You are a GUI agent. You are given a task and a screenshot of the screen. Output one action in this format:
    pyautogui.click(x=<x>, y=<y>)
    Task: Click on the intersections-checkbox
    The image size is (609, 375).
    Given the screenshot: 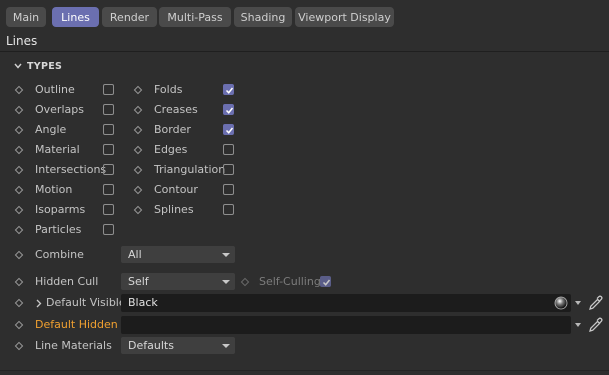 What is the action you would take?
    pyautogui.click(x=108, y=169)
    